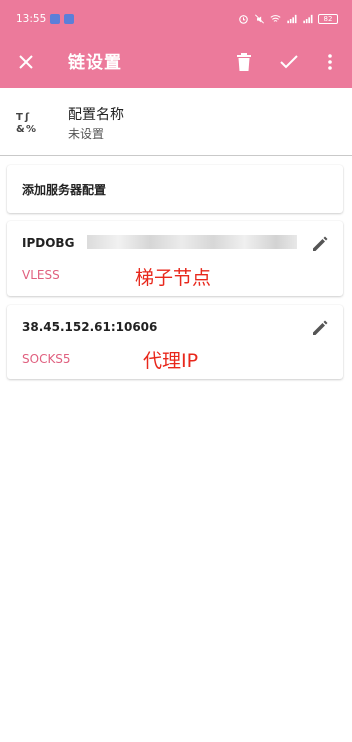 Image resolution: width=352 pixels, height=742 pixels. I want to click on text-format-icon: T ʃ & %, so click(26, 123).